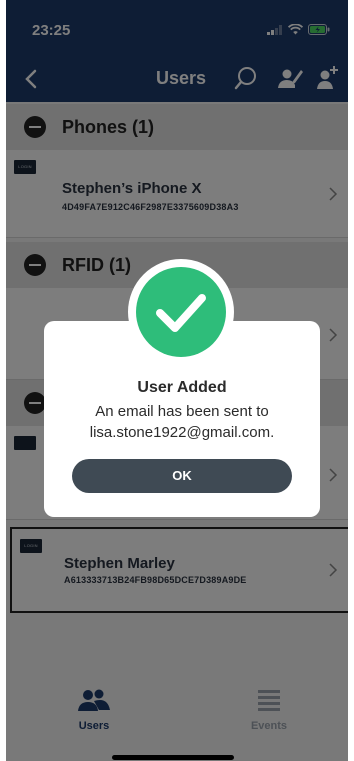 This screenshot has width=354, height=761. Describe the element at coordinates (182, 432) in the screenshot. I see `dialog-email: lisa.stone1922@gmail.com.` at that location.